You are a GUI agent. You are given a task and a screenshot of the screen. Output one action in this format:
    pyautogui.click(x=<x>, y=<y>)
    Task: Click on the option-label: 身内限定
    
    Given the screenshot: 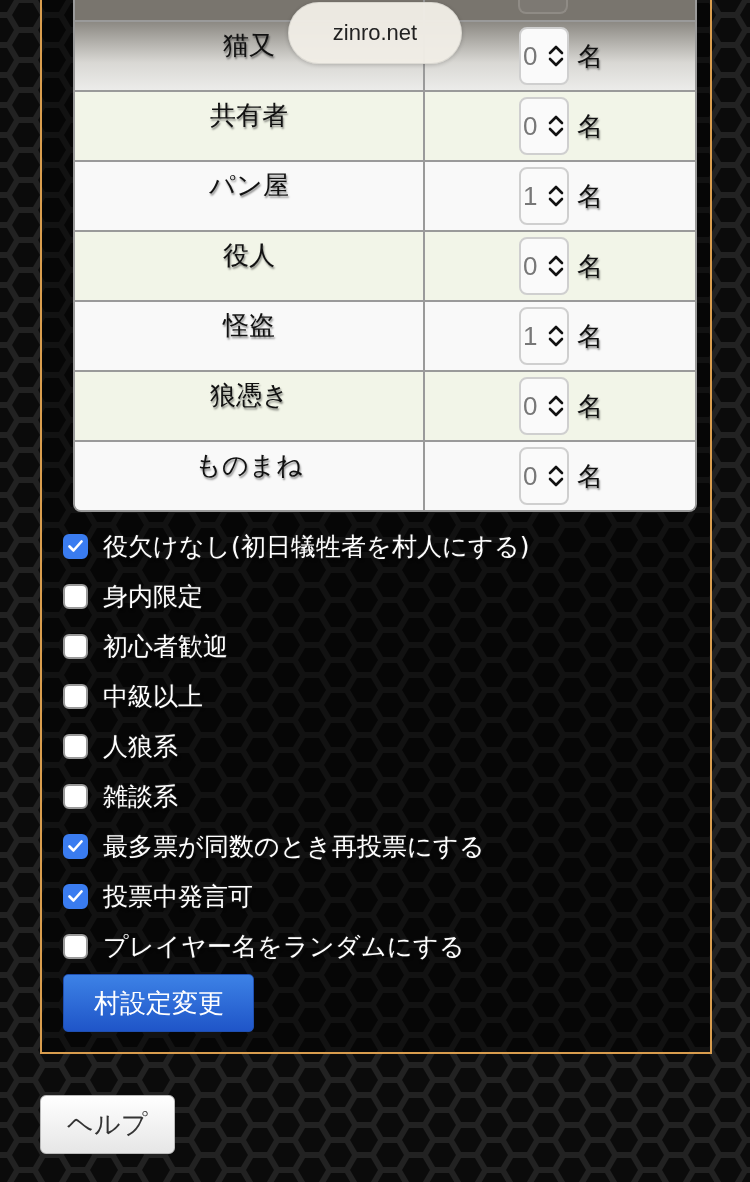 What is the action you would take?
    pyautogui.click(x=153, y=596)
    